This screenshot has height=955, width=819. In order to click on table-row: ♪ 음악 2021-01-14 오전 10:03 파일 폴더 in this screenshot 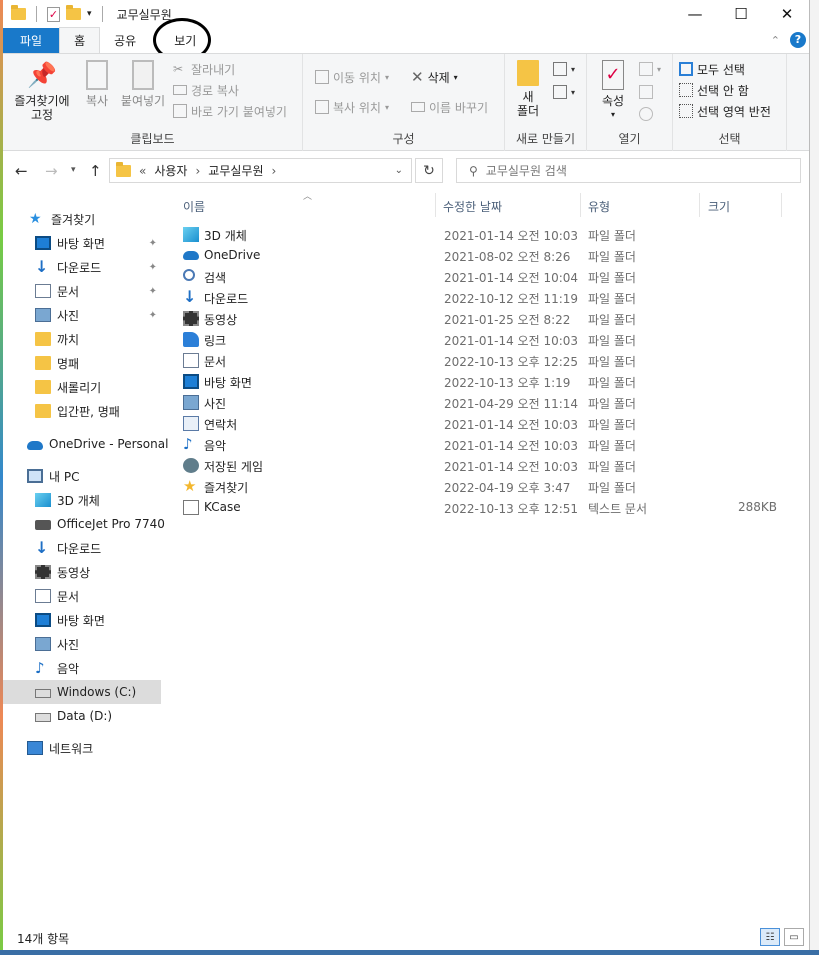, I will do `click(480, 444)`.